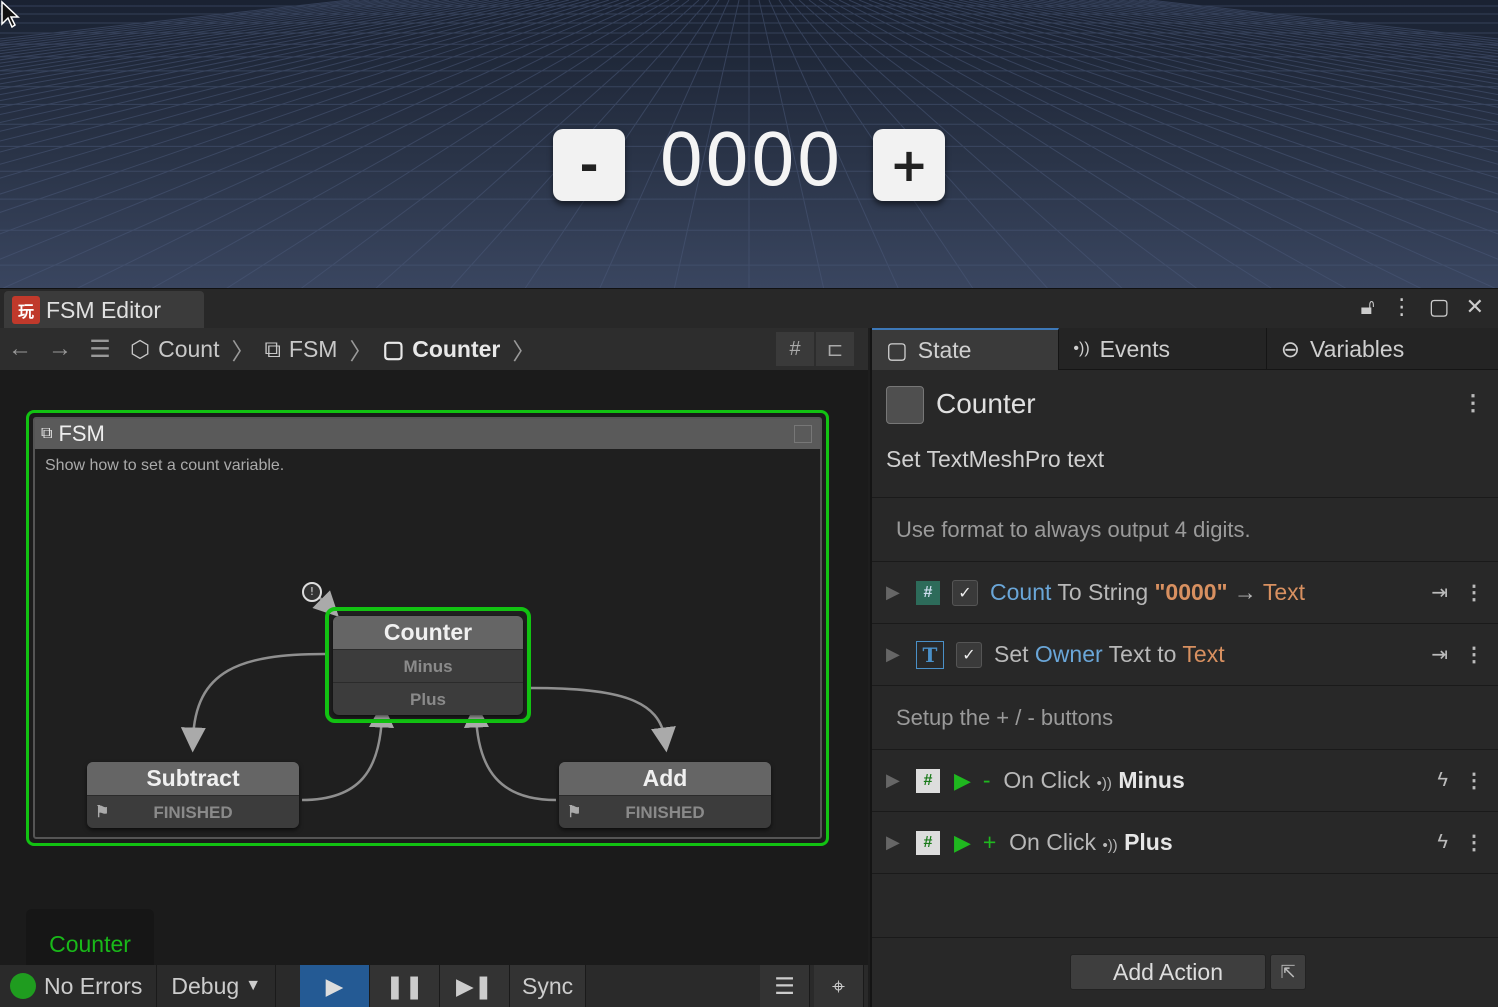  Describe the element at coordinates (750, 160) in the screenshot. I see `counter-display: 0000` at that location.